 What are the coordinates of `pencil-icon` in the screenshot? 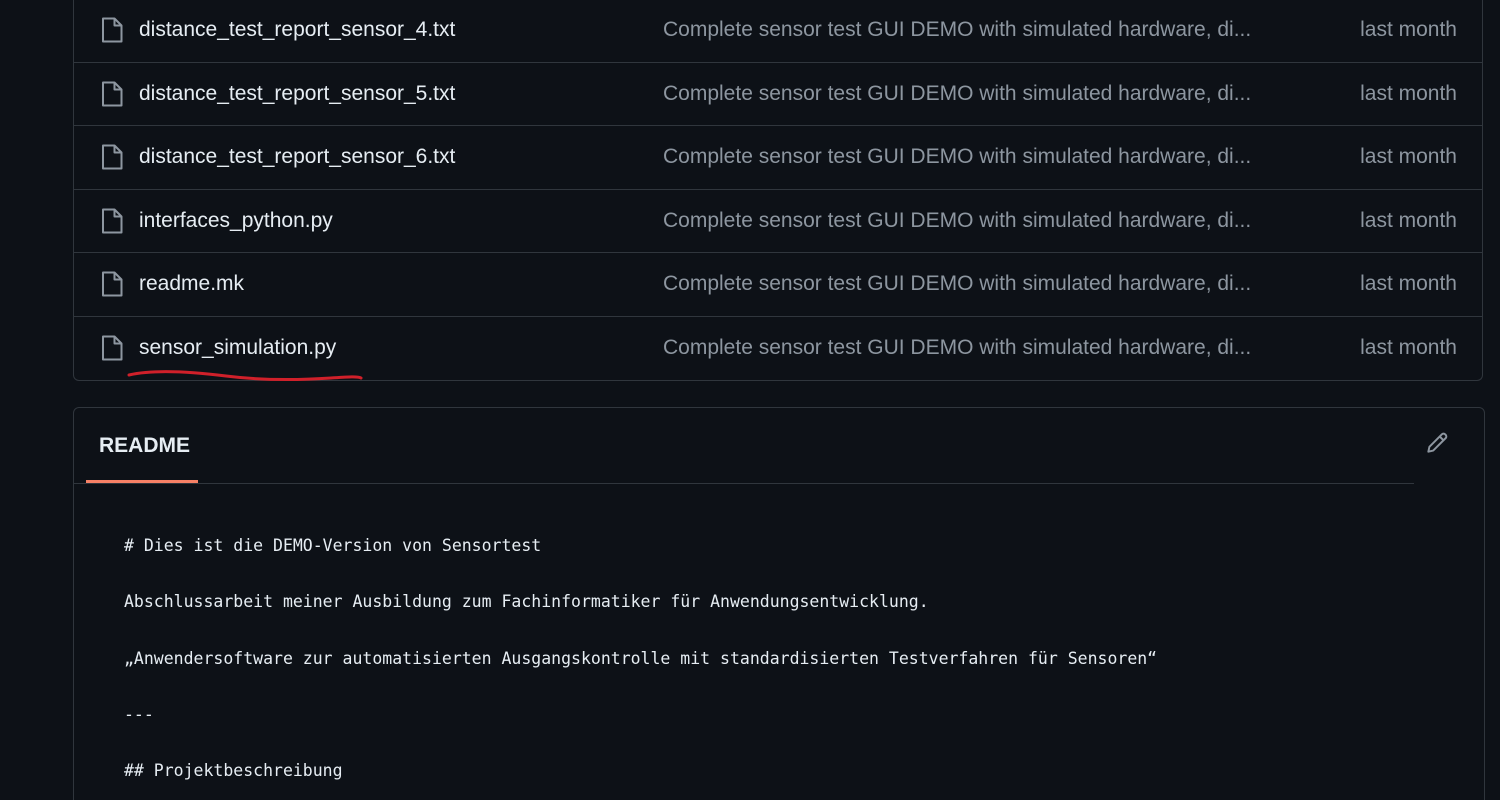 It's located at (1437, 442).